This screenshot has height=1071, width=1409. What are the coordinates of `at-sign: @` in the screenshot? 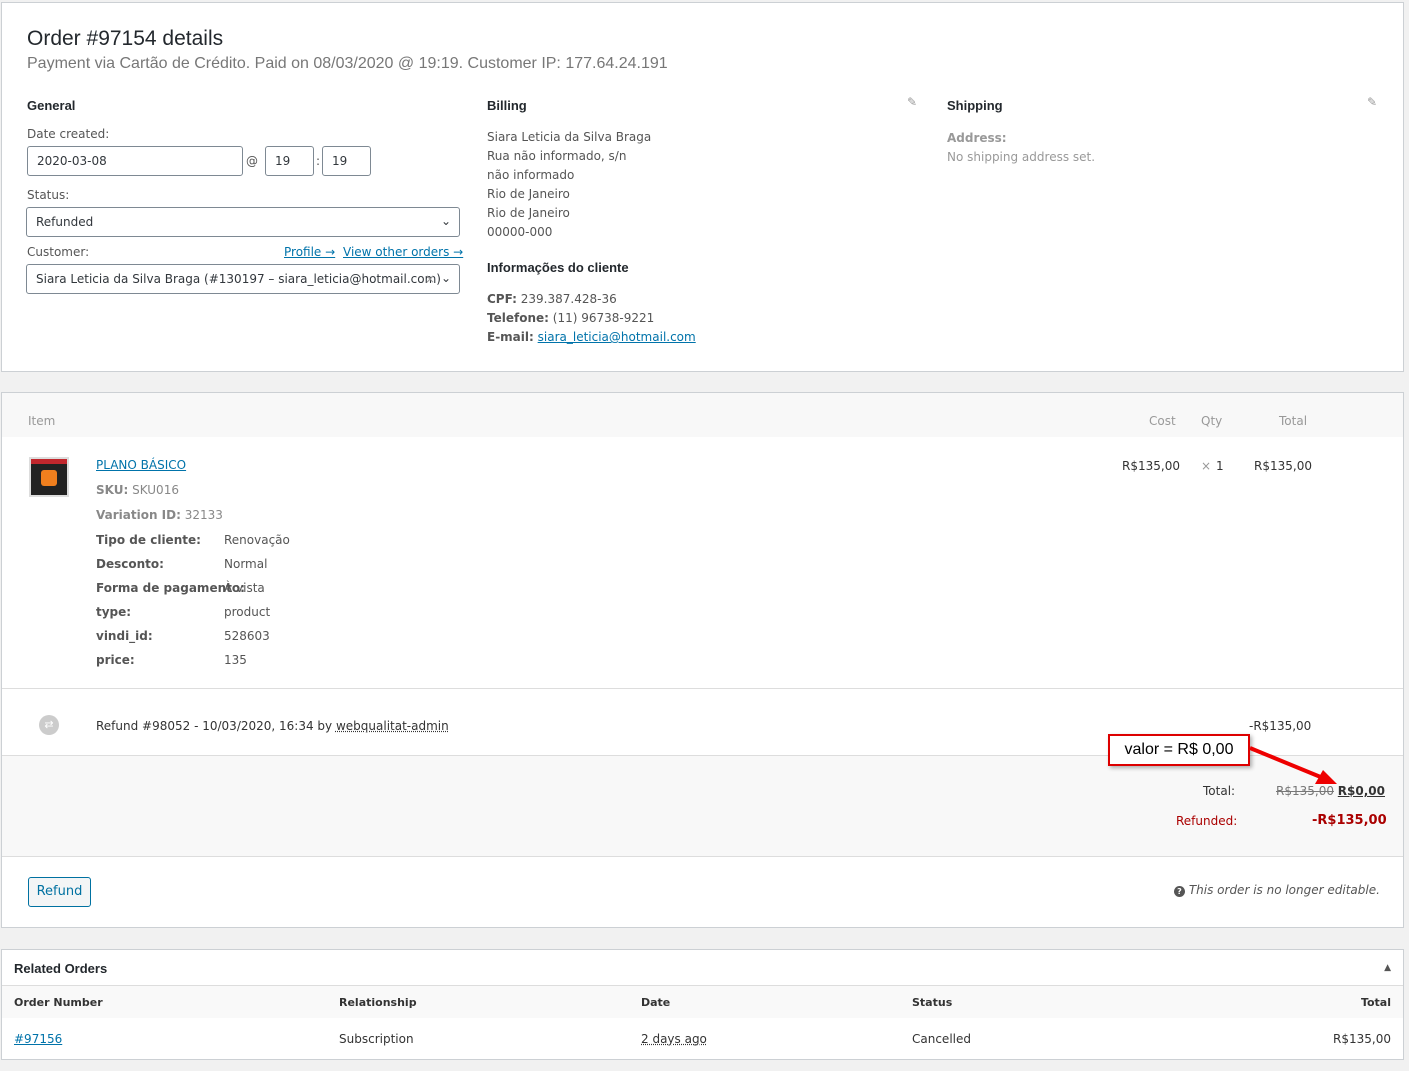 It's located at (252, 161).